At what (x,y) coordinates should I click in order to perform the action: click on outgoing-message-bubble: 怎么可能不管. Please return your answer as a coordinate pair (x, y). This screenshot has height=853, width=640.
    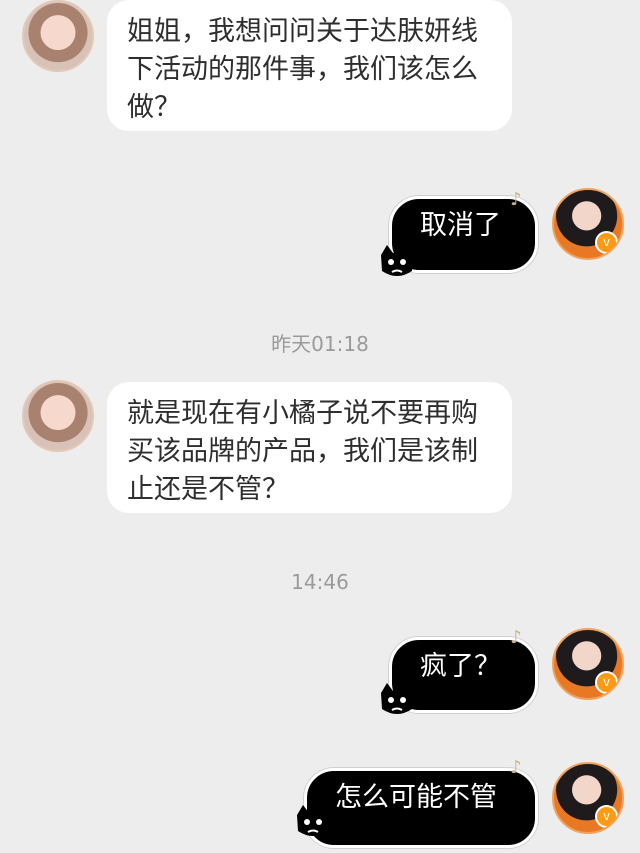
    Looking at the image, I should click on (421, 808).